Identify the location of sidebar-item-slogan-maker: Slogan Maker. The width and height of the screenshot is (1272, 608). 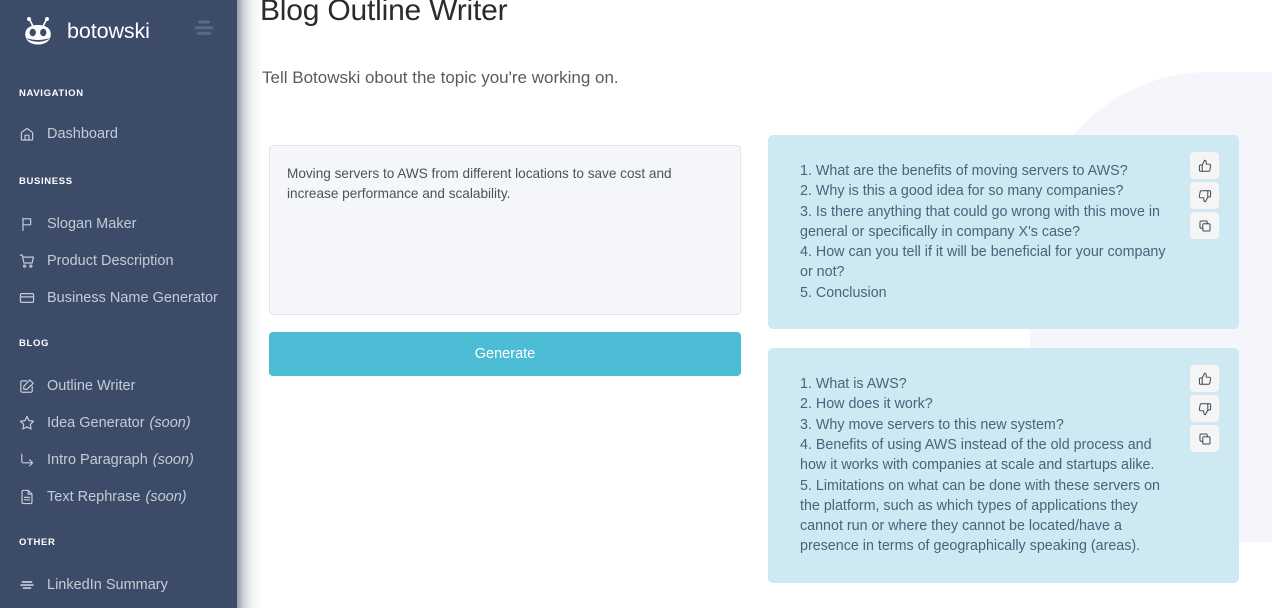
(118, 223).